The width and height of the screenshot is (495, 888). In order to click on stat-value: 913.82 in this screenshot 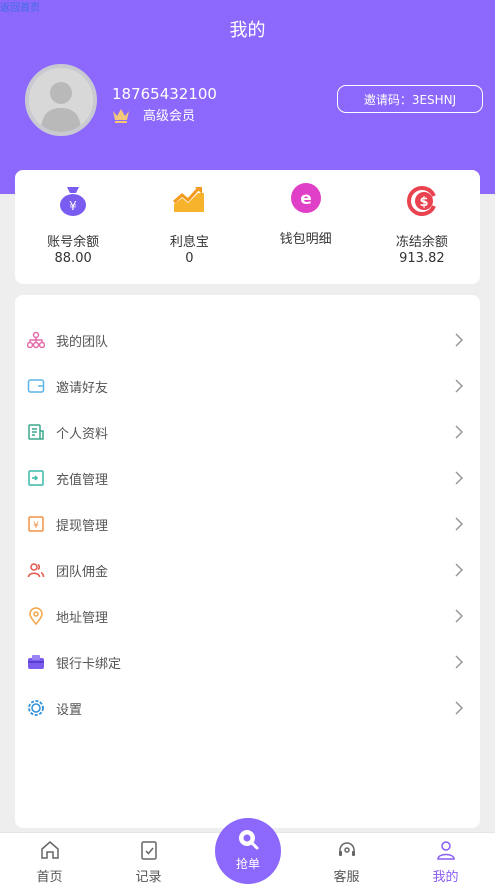, I will do `click(422, 258)`.